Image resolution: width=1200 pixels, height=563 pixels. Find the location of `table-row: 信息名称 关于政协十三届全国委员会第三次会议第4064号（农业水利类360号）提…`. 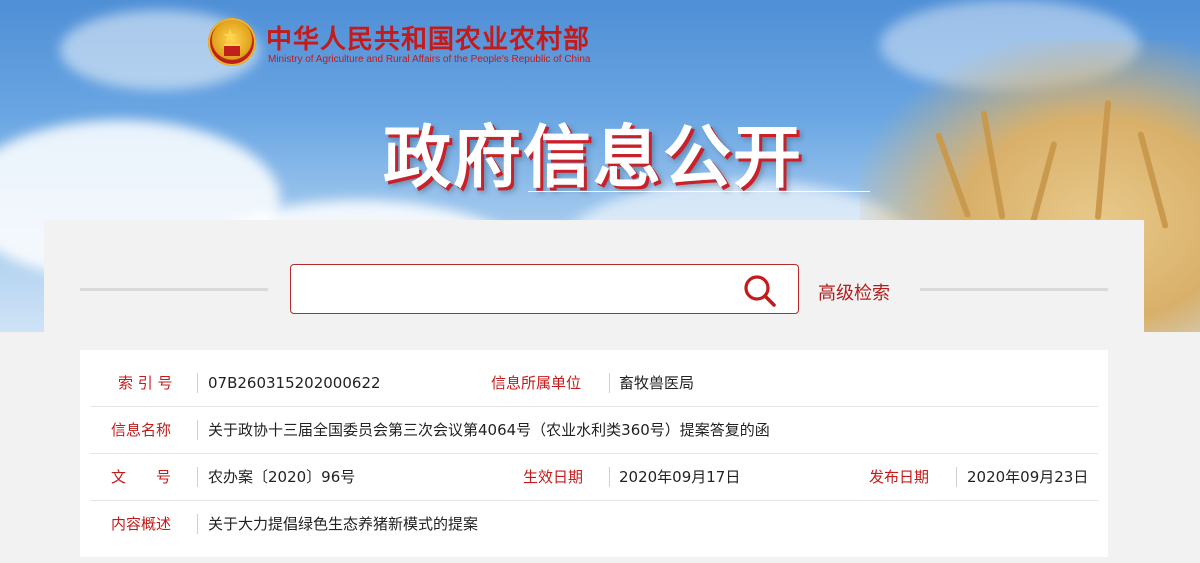

table-row: 信息名称 关于政协十三届全国委员会第三次会议第4064号（农业水利类360号）提… is located at coordinates (594, 430).